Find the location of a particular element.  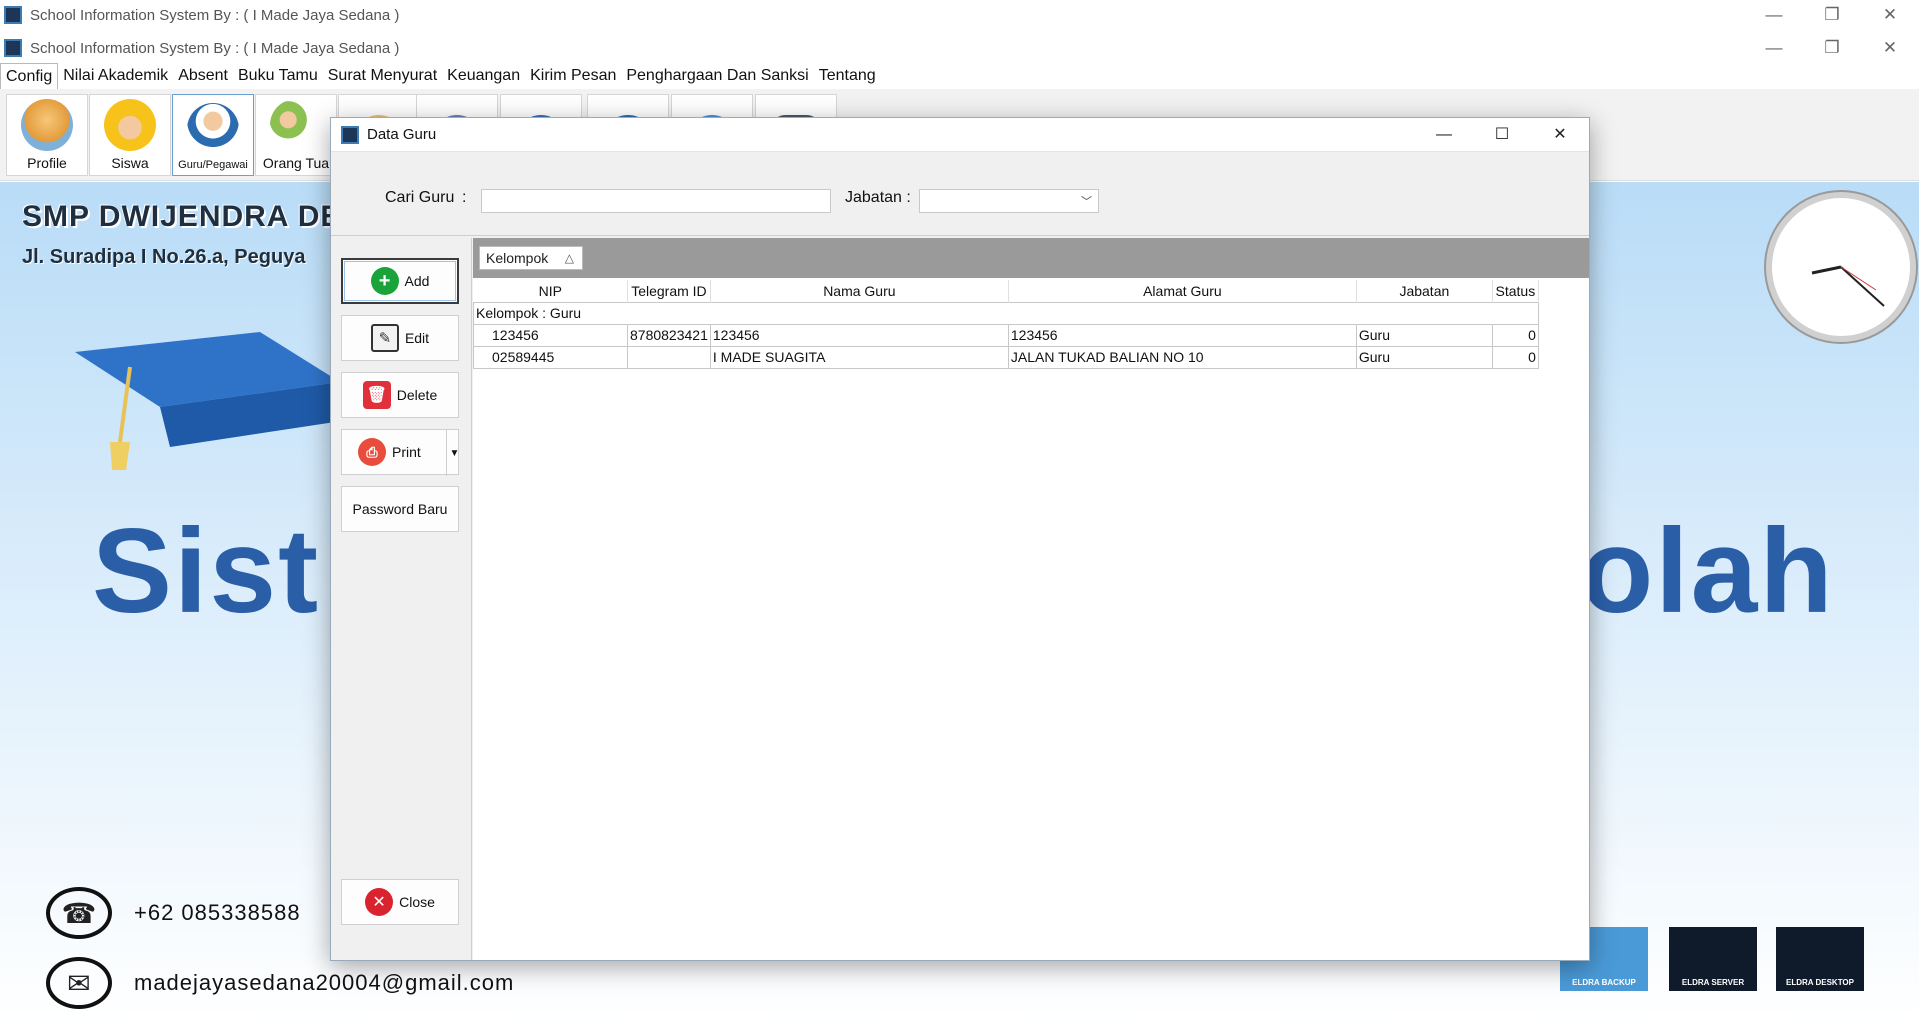

mail-icon: ✉ is located at coordinates (79, 983).